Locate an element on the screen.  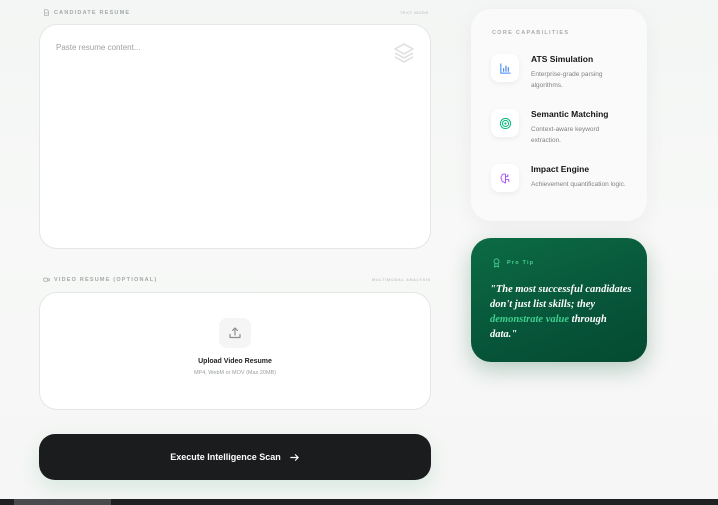
capability-title: Semantic Matching is located at coordinates (570, 114).